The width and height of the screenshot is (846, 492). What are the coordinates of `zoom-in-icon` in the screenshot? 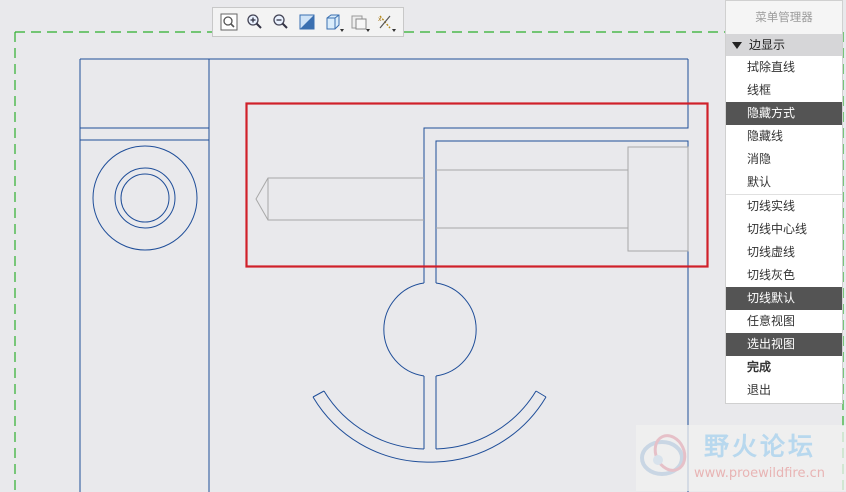 It's located at (255, 22).